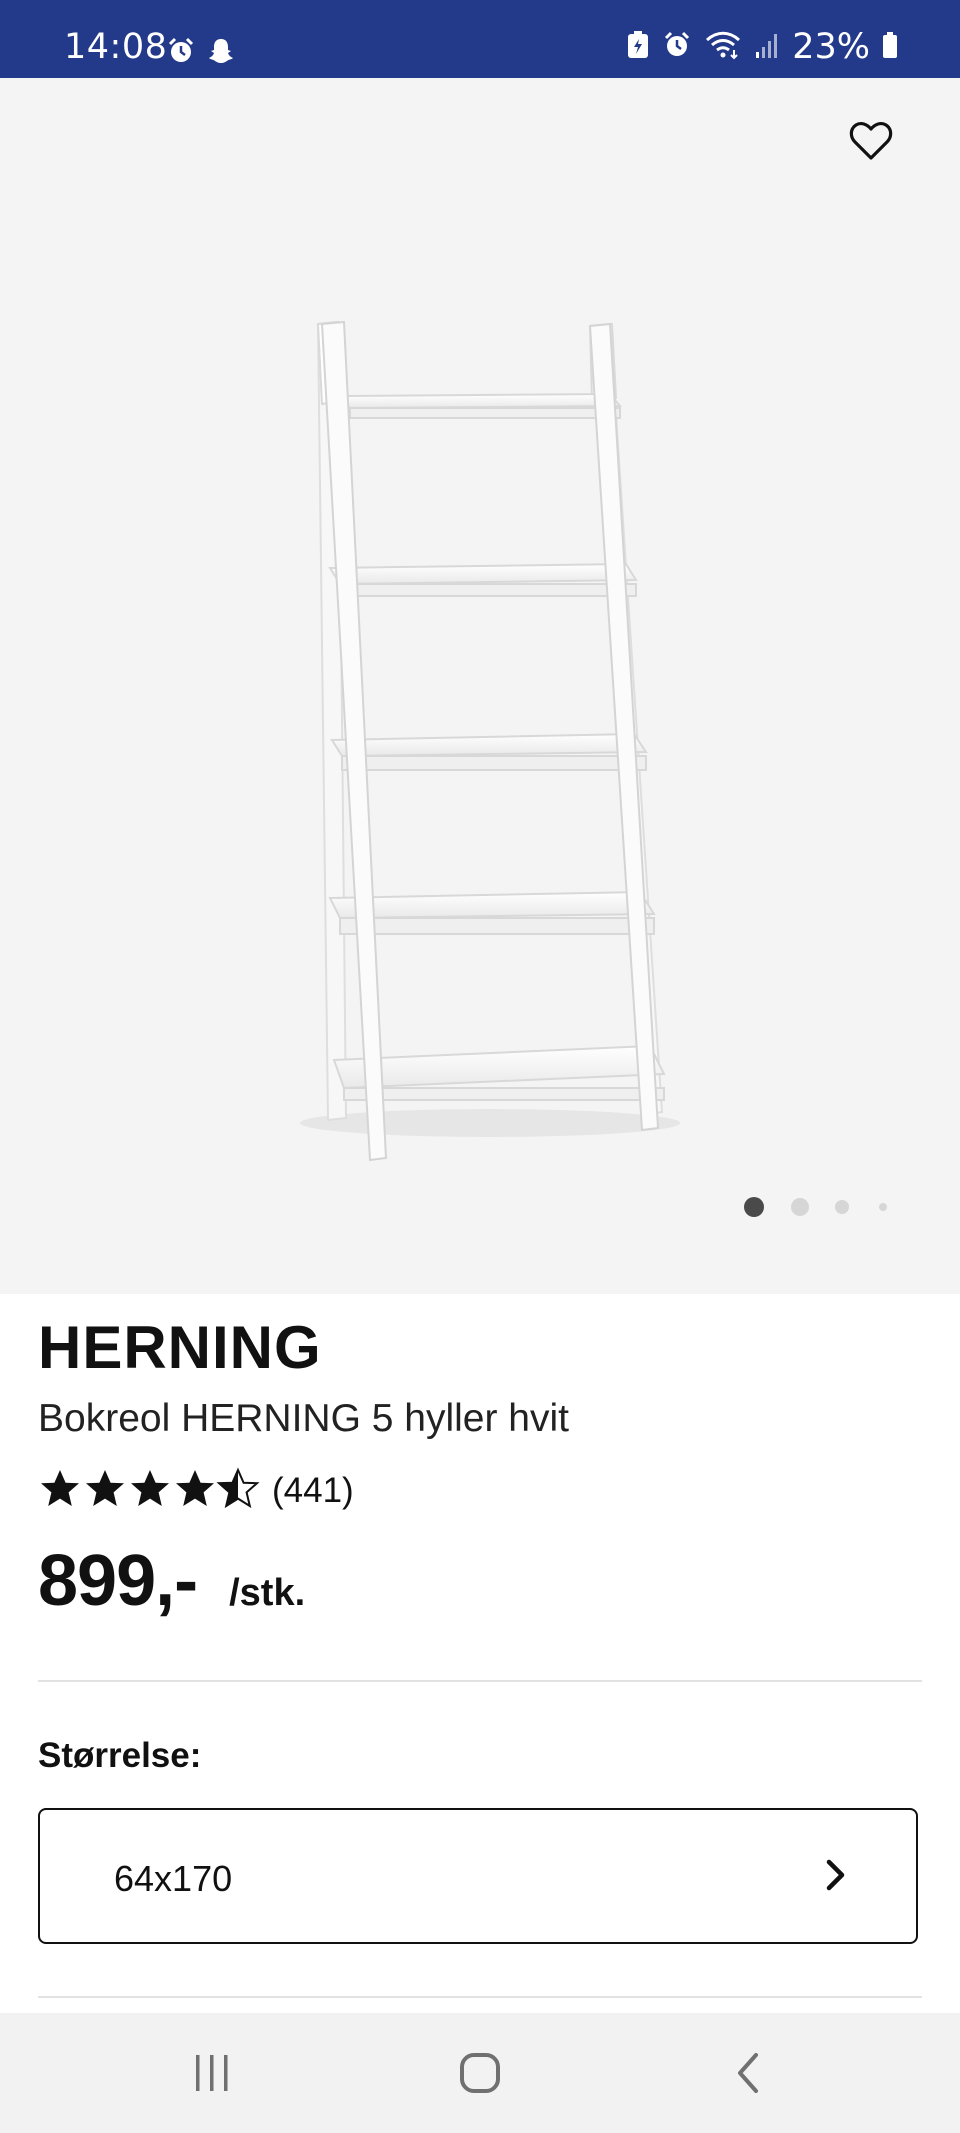 The width and height of the screenshot is (960, 2133). Describe the element at coordinates (478, 1876) in the screenshot. I see `size-selector: 64x170` at that location.